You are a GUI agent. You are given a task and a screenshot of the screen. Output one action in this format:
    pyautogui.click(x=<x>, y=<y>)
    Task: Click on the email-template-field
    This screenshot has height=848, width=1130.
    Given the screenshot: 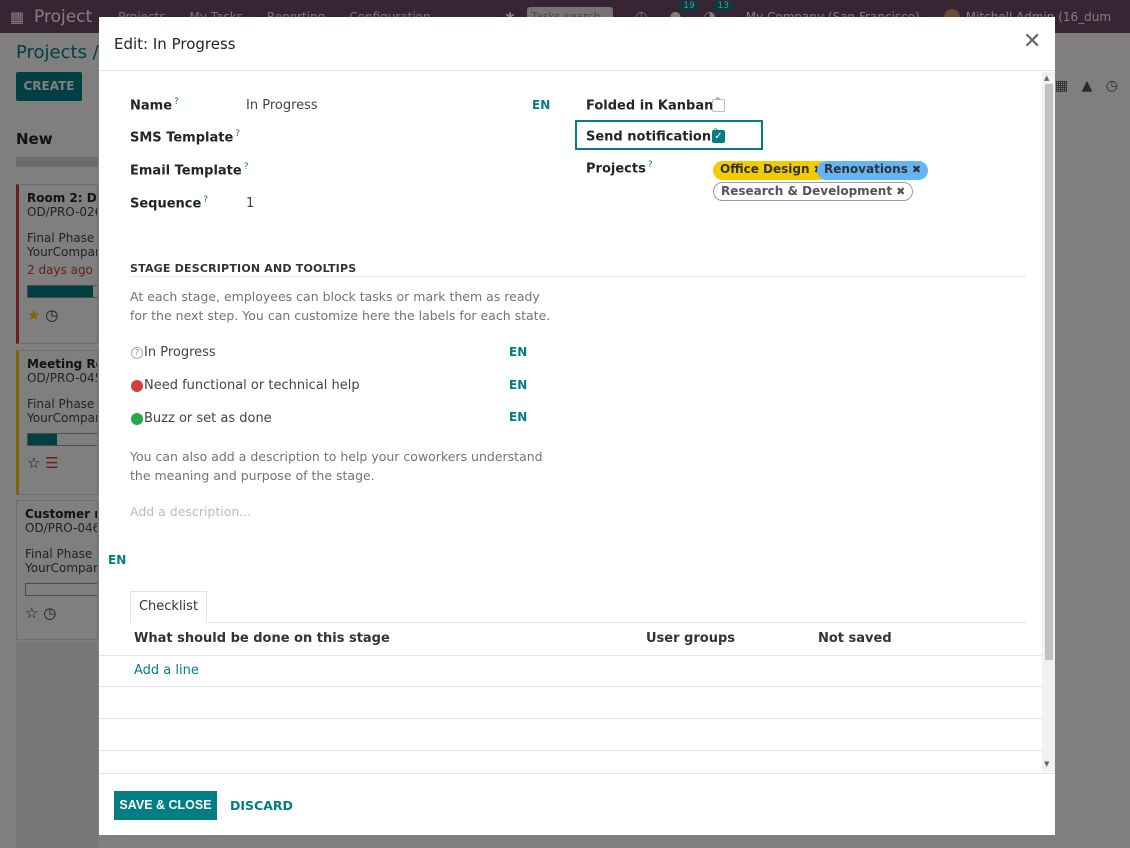 What is the action you would take?
    pyautogui.click(x=396, y=171)
    